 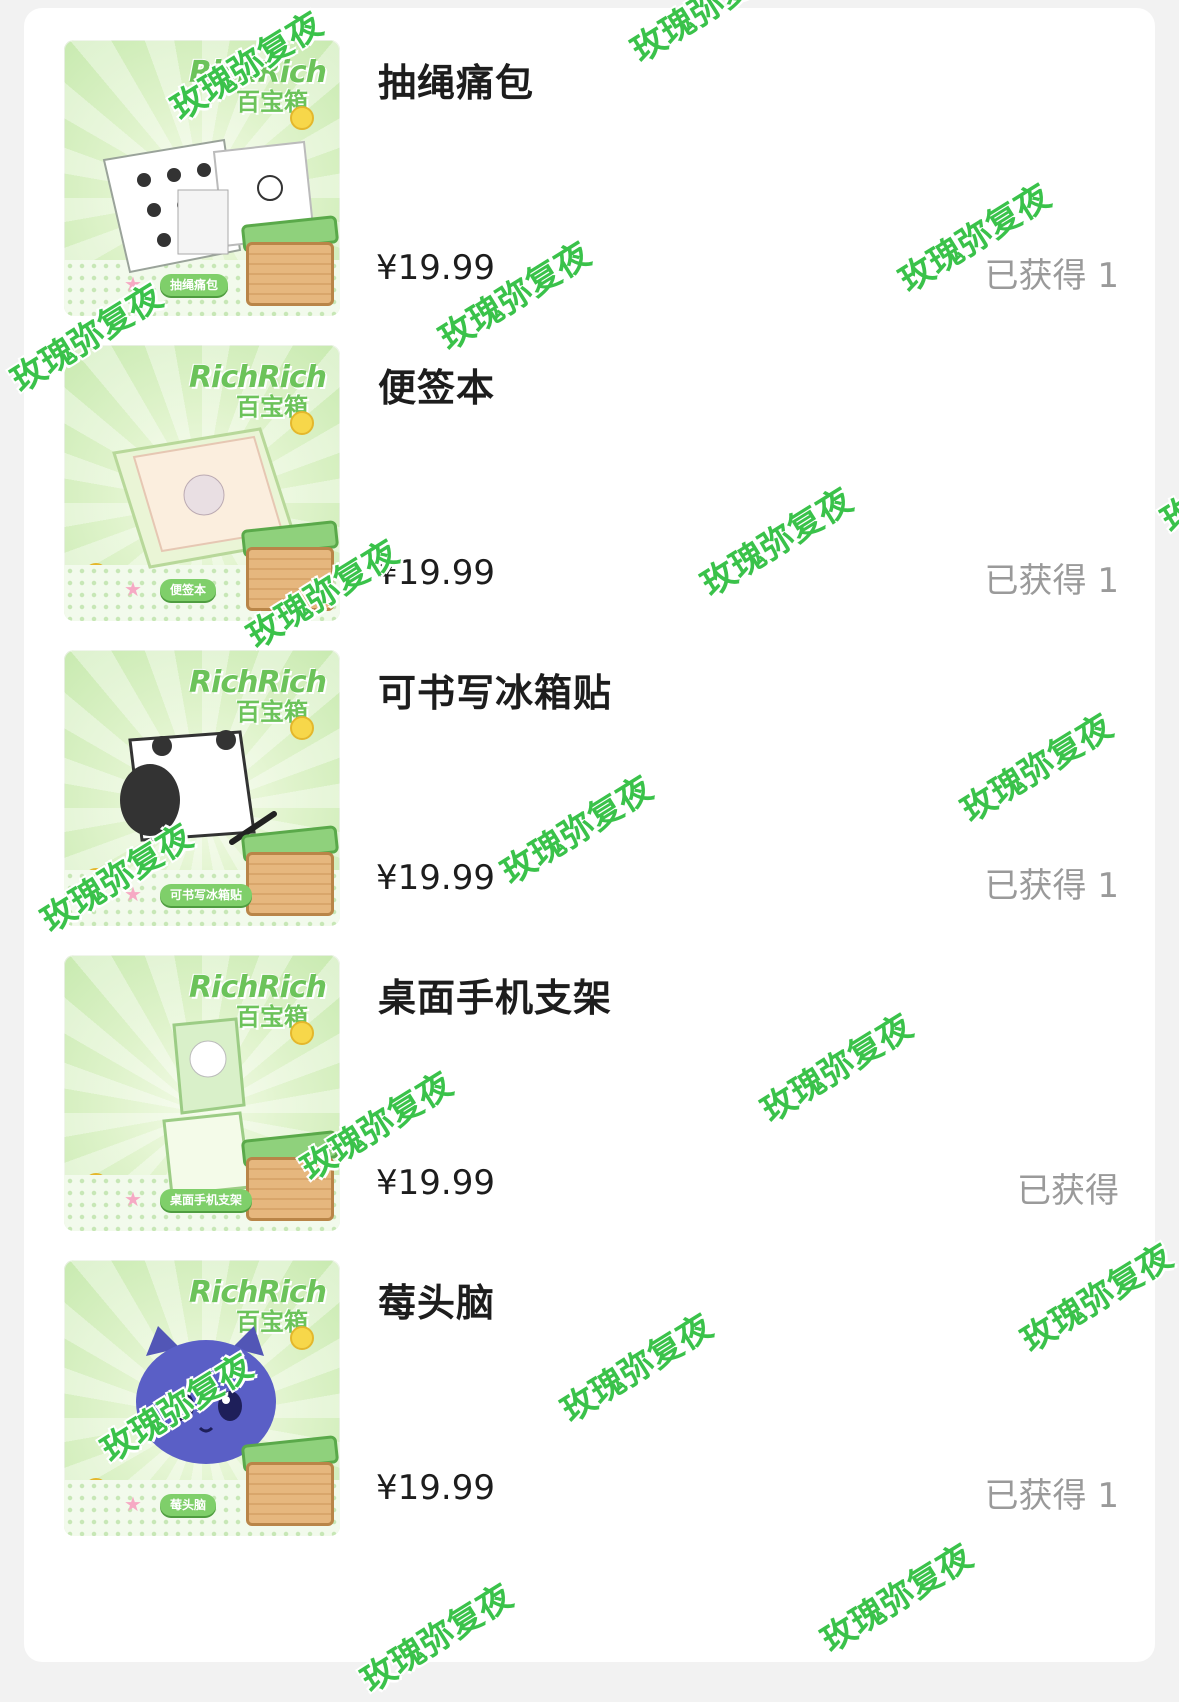 What do you see at coordinates (202, 1093) in the screenshot?
I see `item-thumbnail: RichRich 百宝箱 ★ 桌面手机支架` at bounding box center [202, 1093].